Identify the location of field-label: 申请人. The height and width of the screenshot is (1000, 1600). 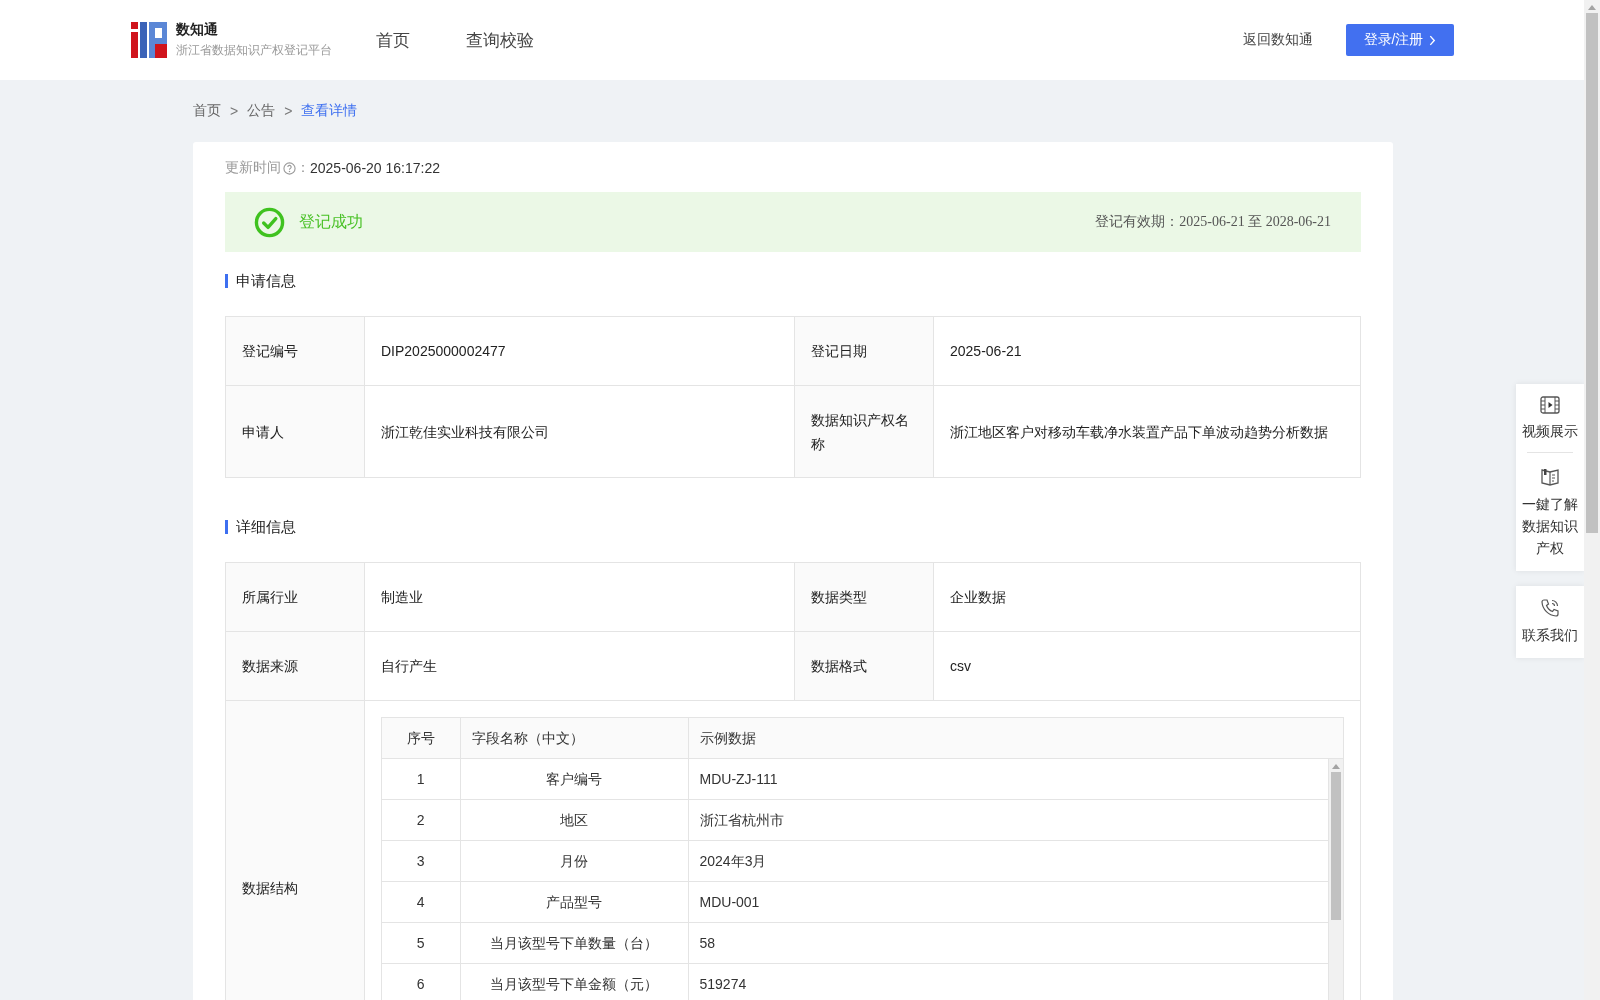
(295, 431).